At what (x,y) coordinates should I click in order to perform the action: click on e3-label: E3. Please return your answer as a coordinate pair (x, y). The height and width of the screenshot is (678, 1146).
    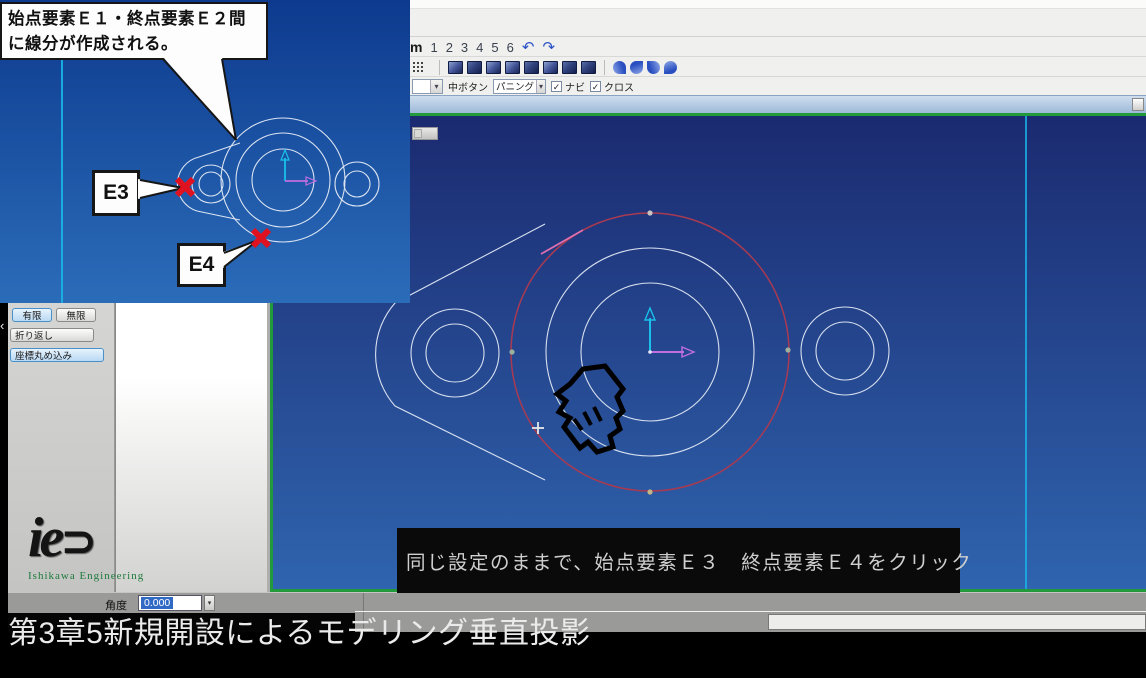
    Looking at the image, I should click on (116, 192).